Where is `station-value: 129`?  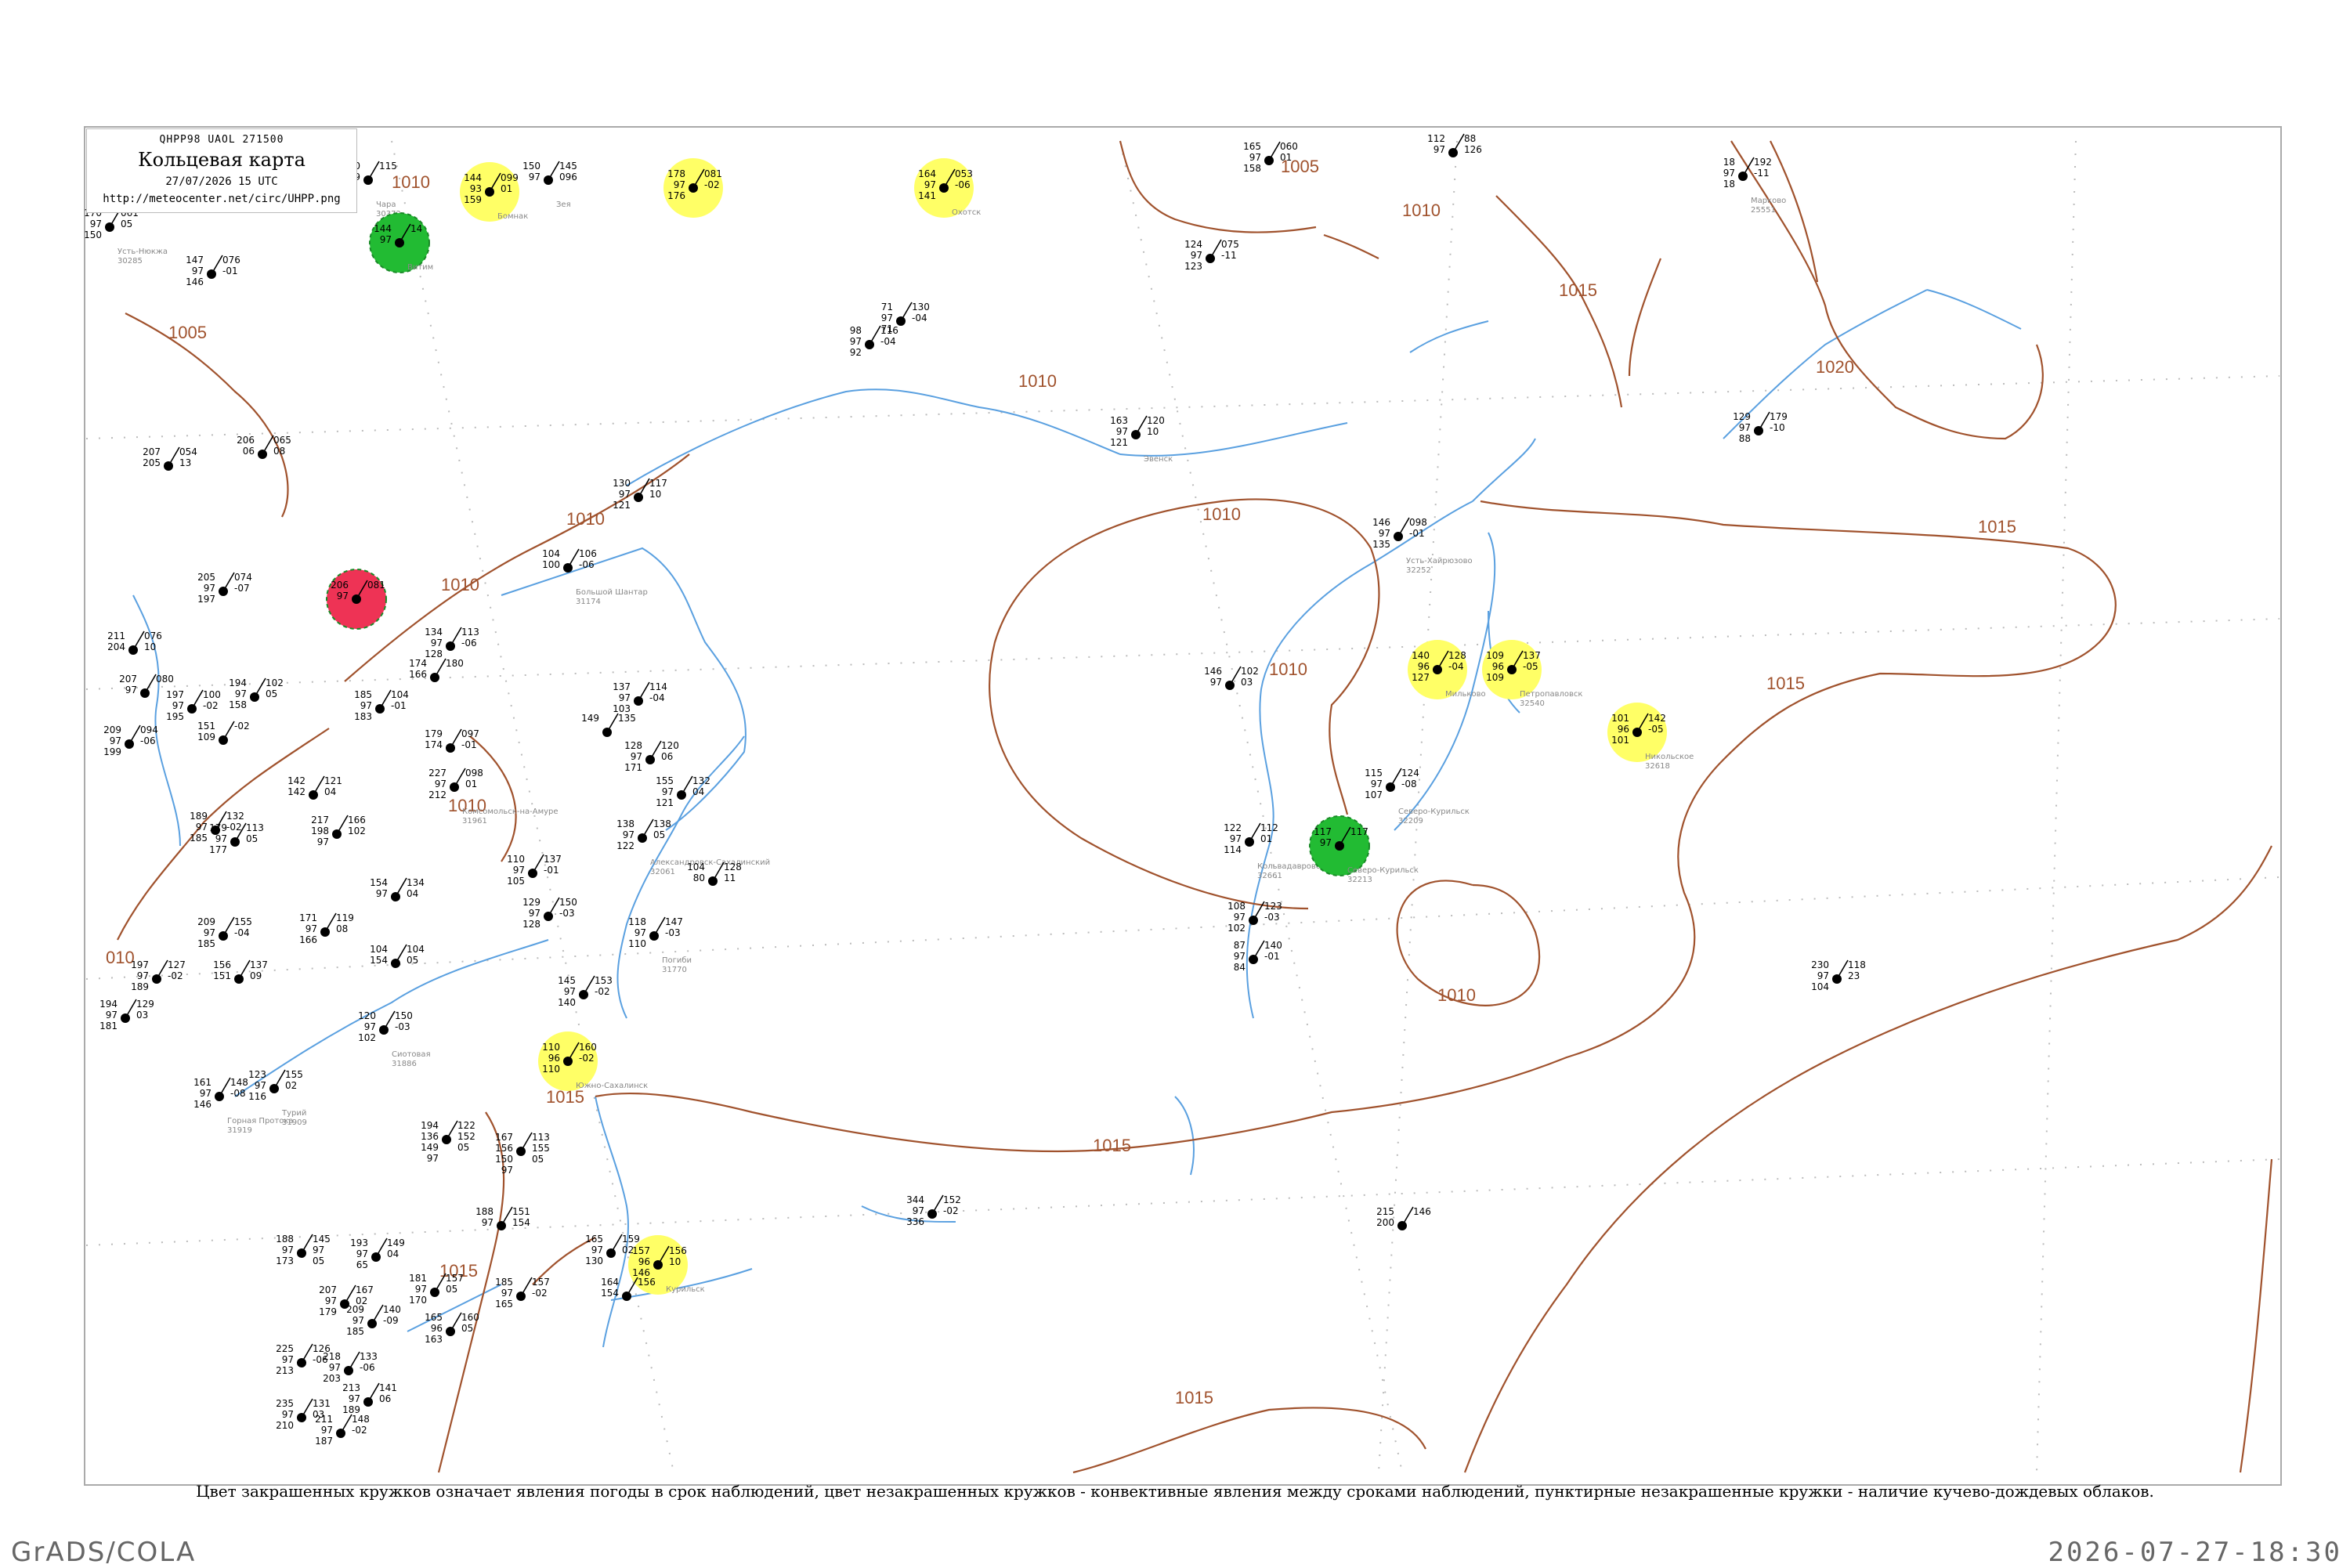
station-value: 129 is located at coordinates (1742, 416).